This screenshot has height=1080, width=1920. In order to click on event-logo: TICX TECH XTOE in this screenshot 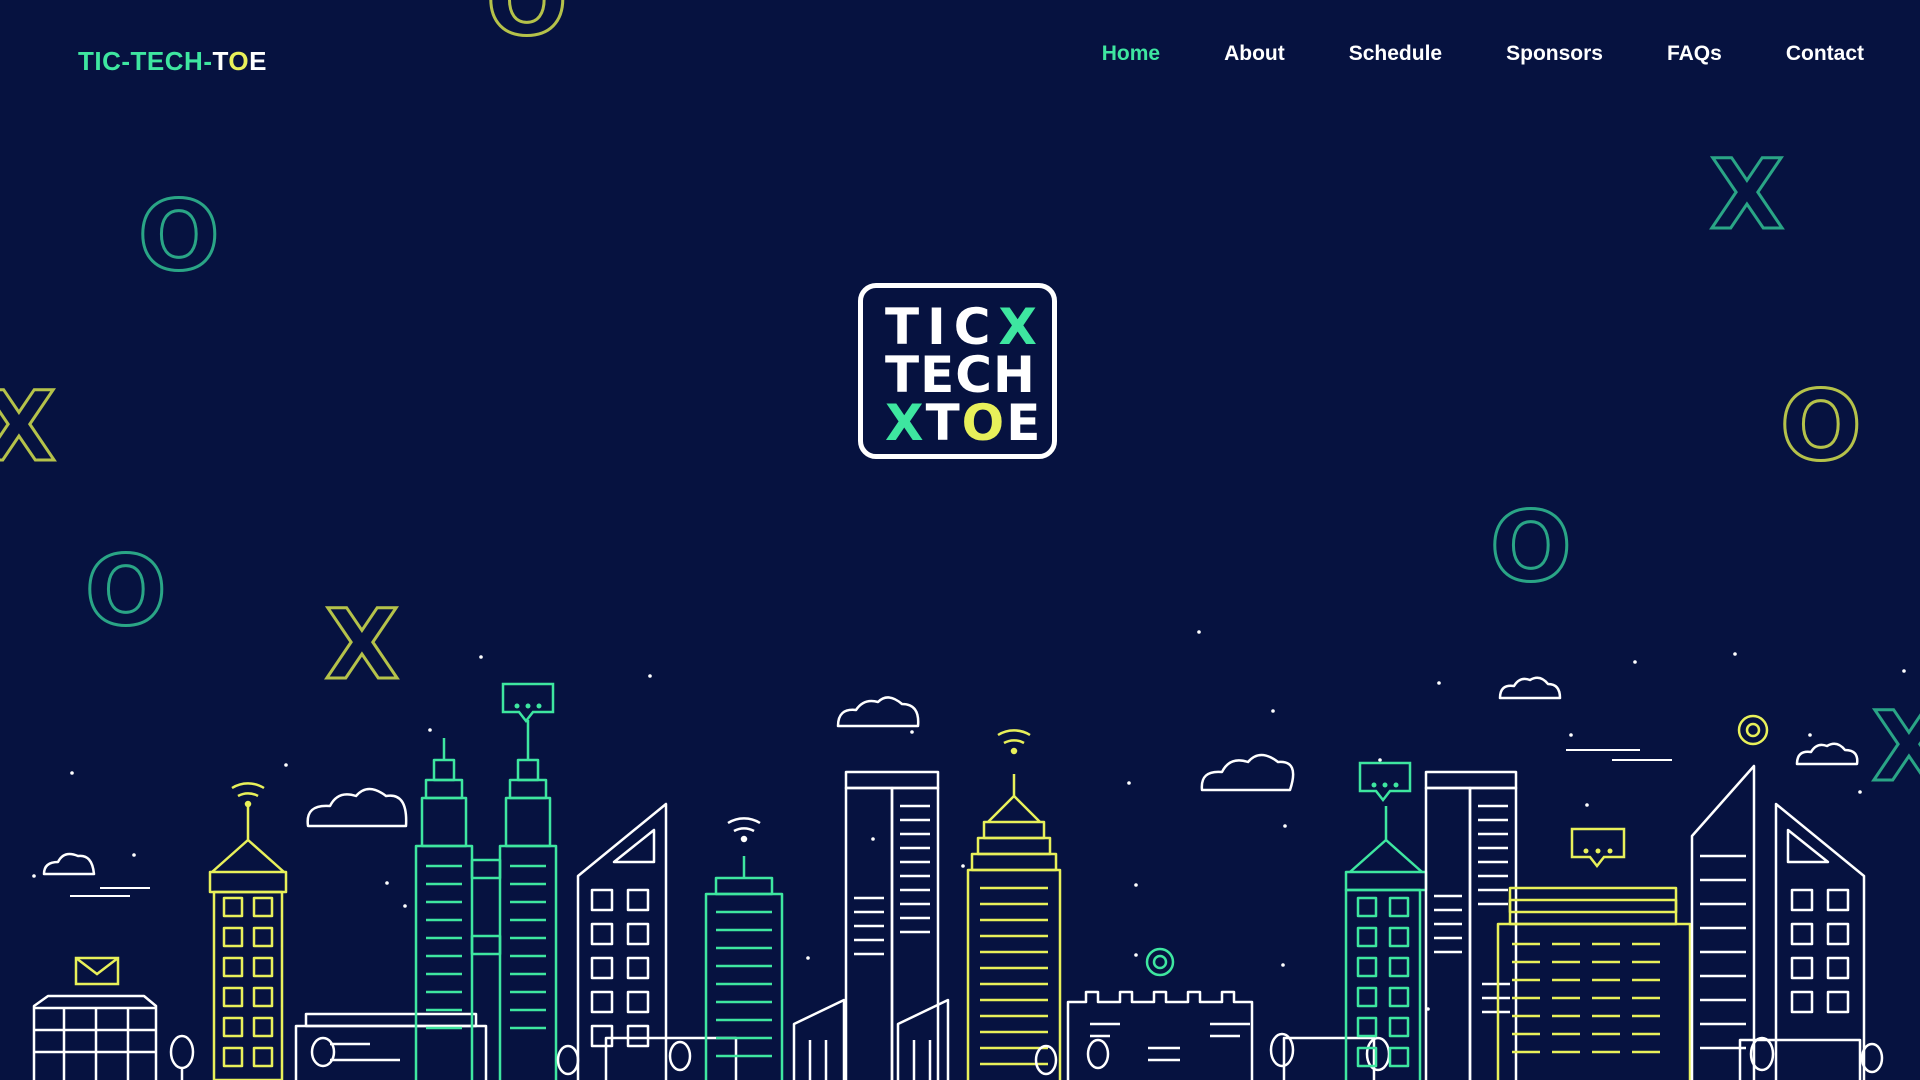, I will do `click(957, 371)`.